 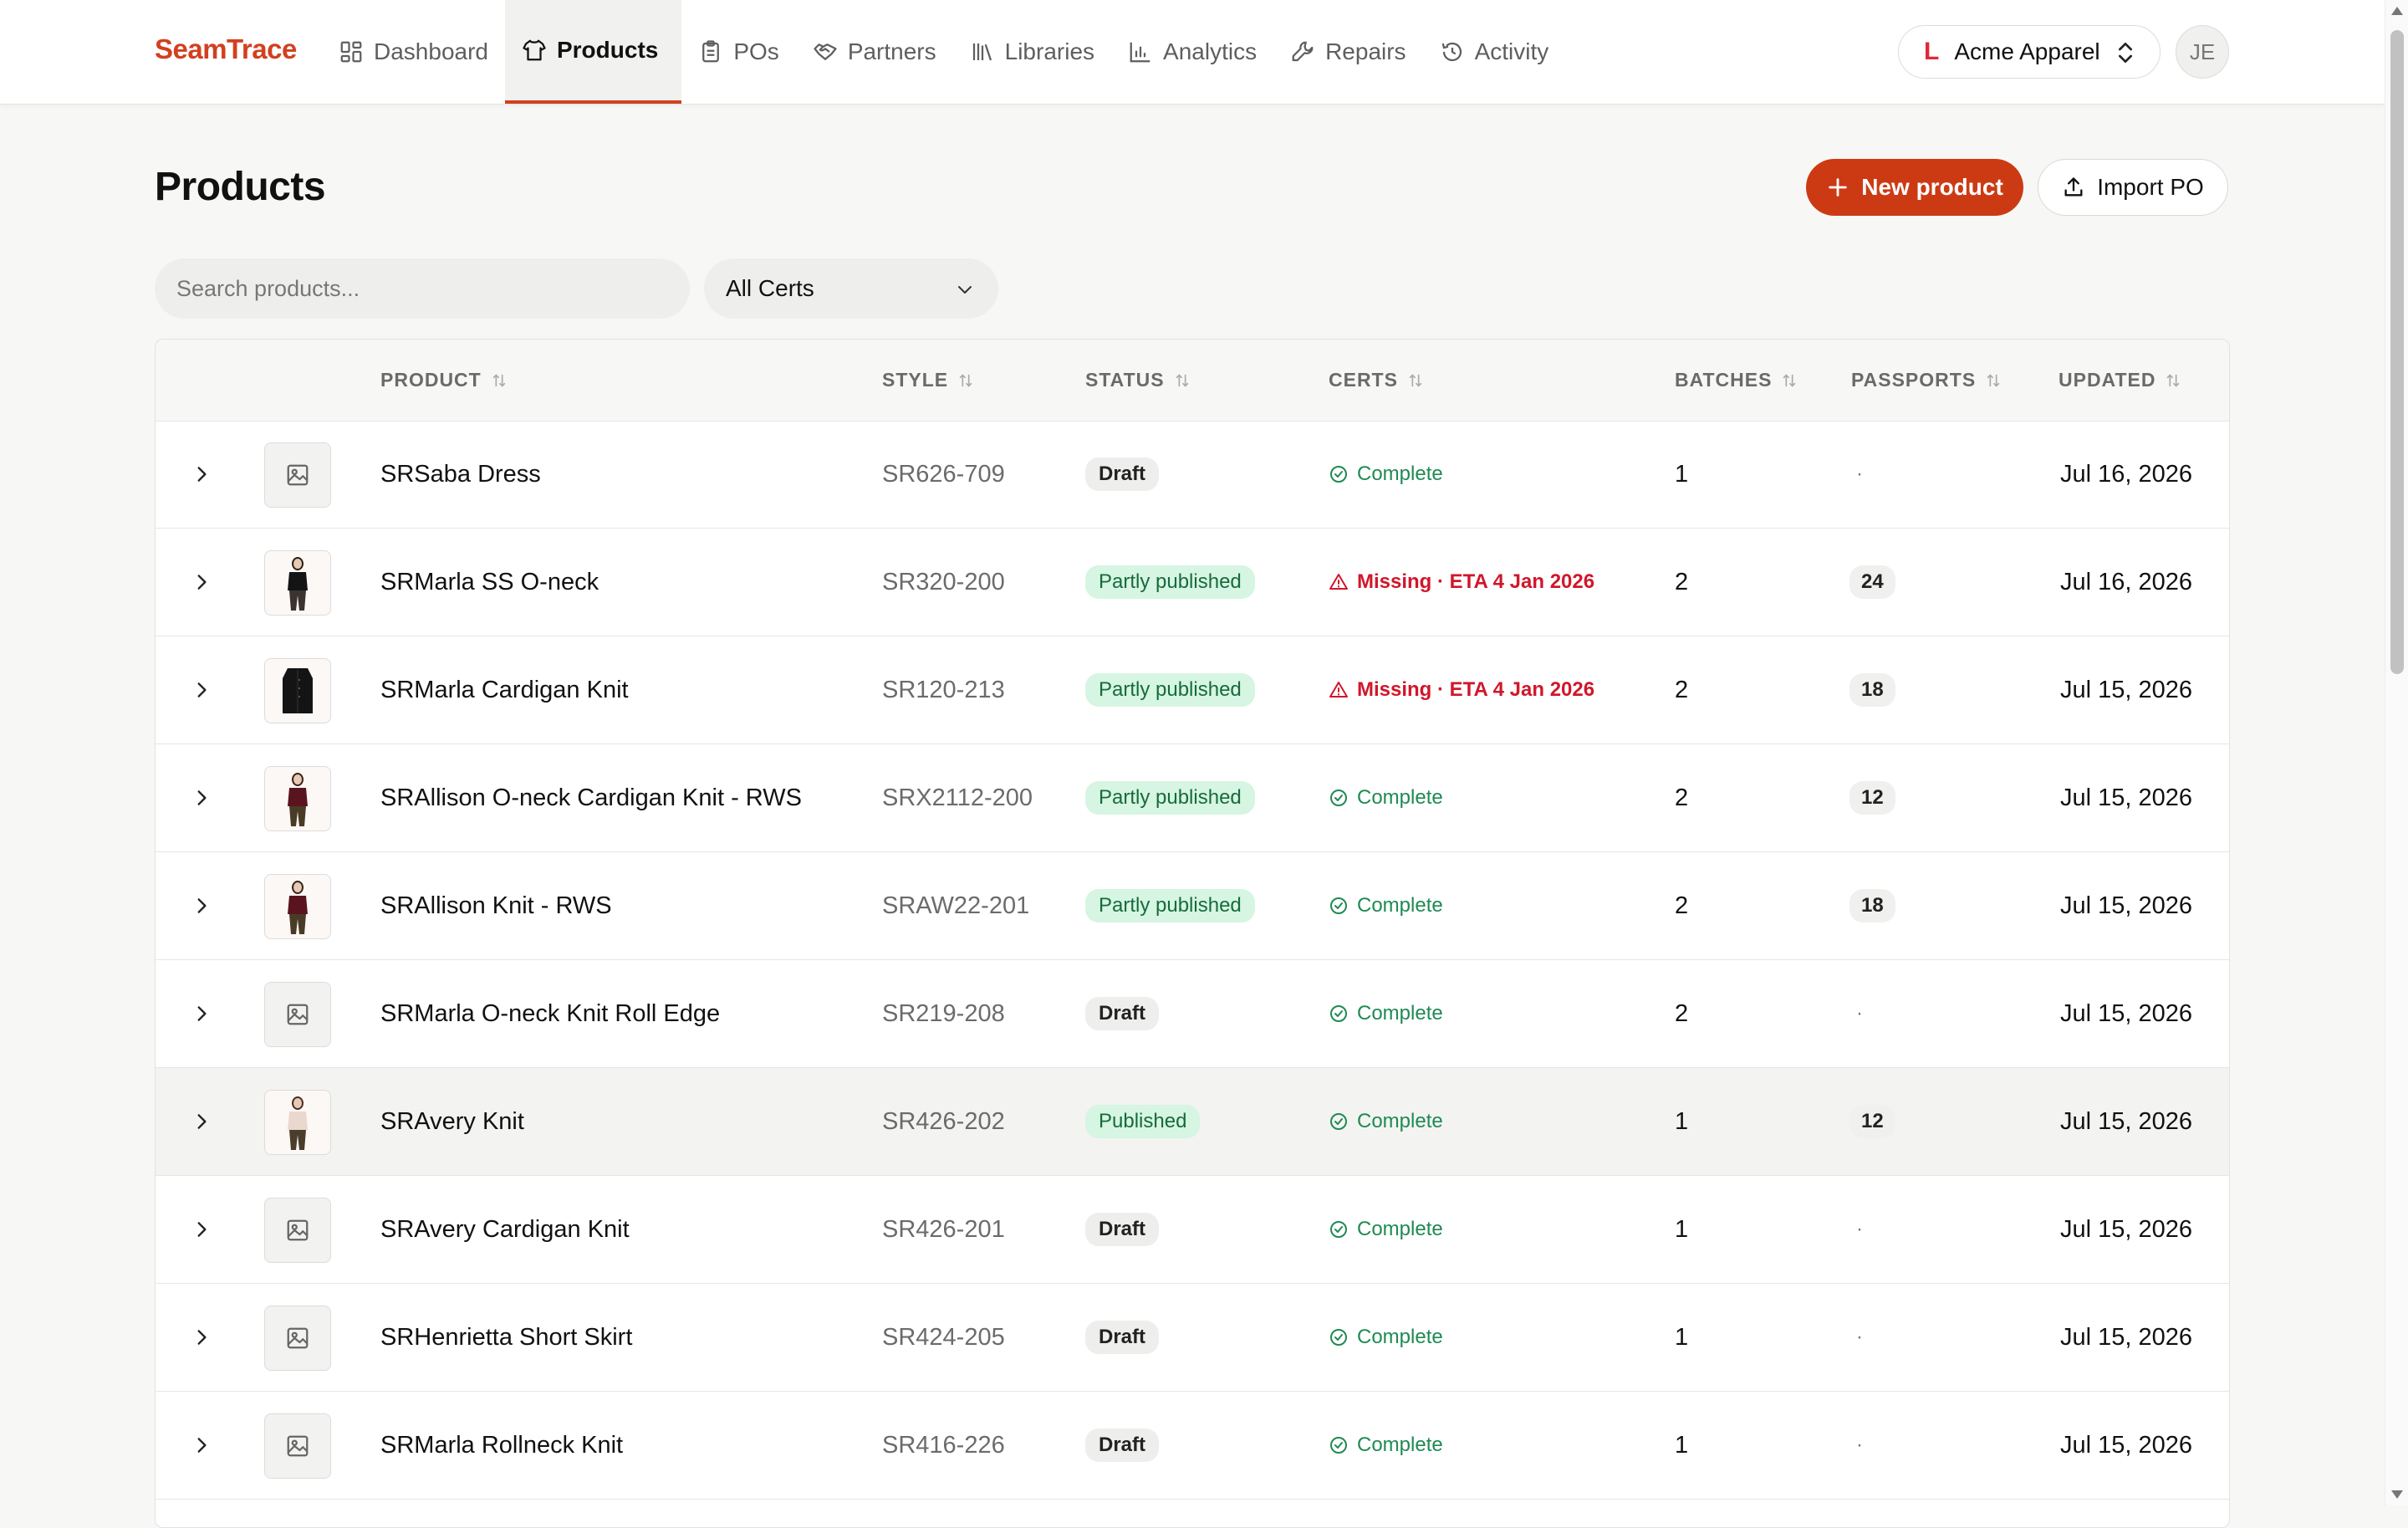 What do you see at coordinates (1495, 52) in the screenshot?
I see `nav-activity: Activity` at bounding box center [1495, 52].